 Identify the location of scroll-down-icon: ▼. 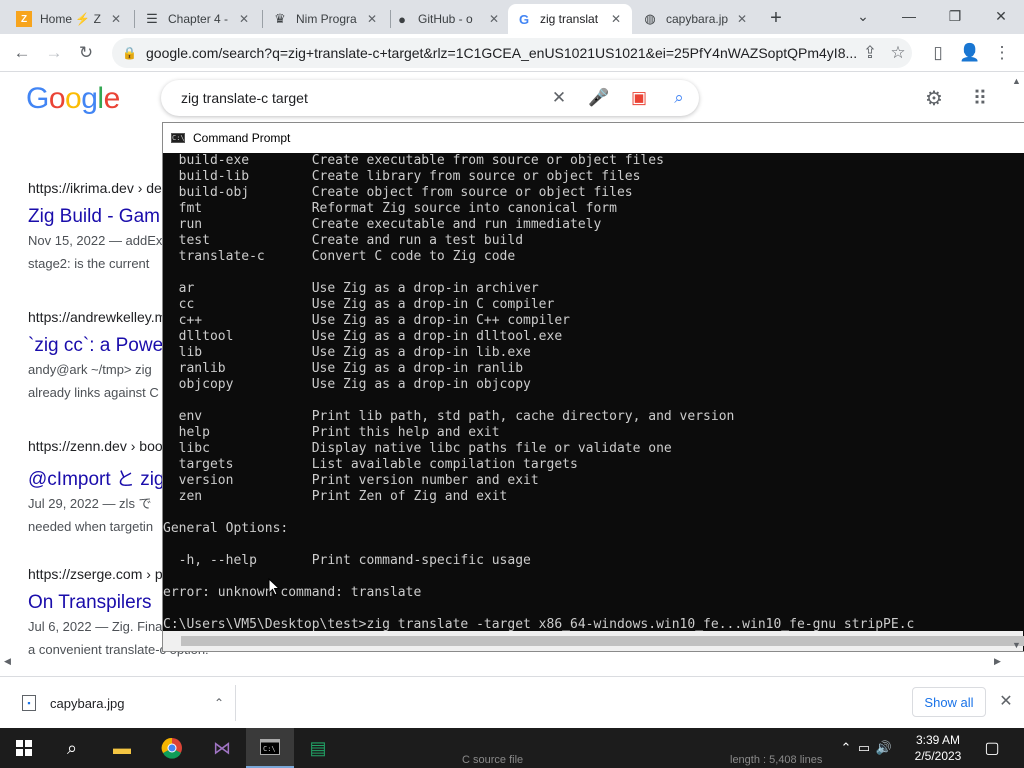
(1017, 645).